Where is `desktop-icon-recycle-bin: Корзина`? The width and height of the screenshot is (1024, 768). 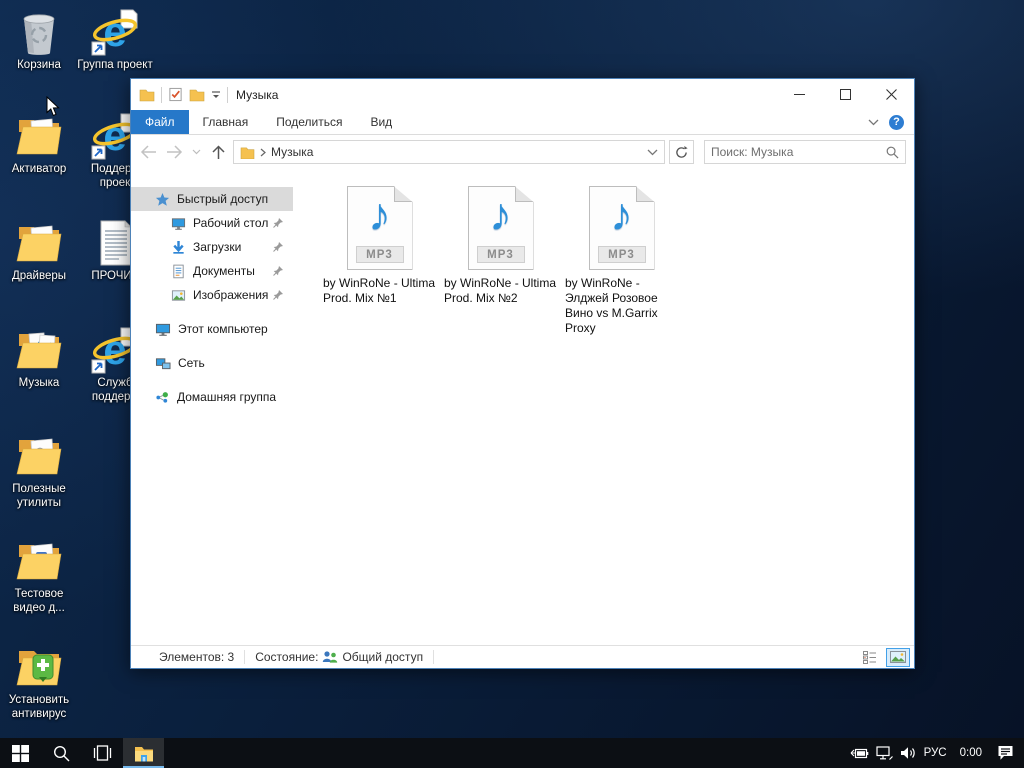
desktop-icon-recycle-bin: Корзина is located at coordinates (39, 40).